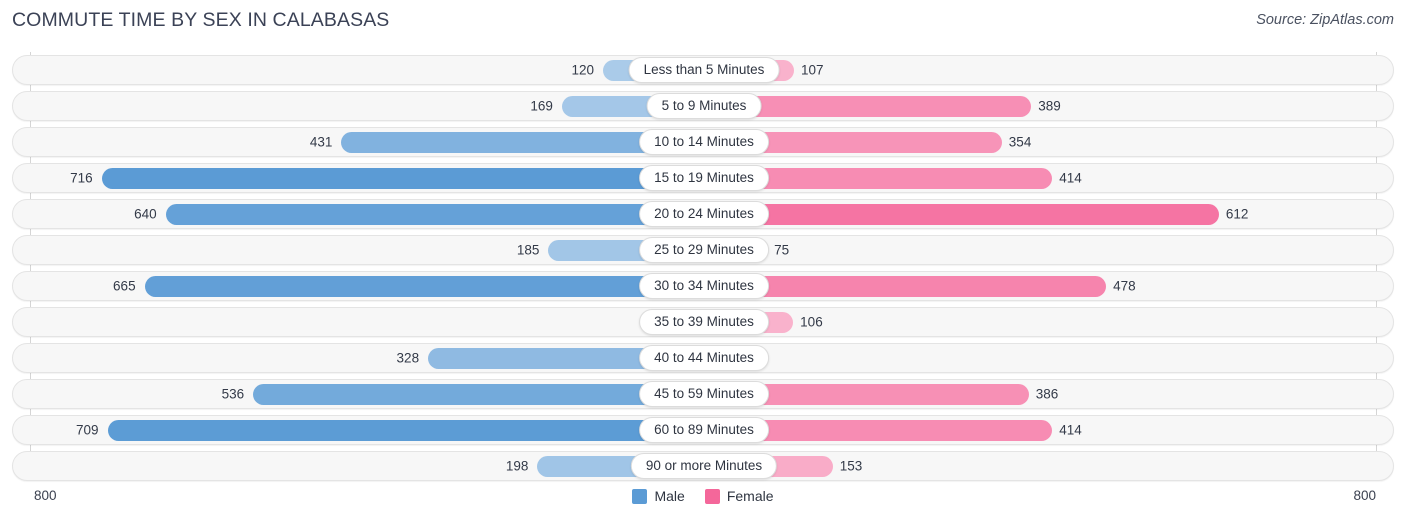 The height and width of the screenshot is (523, 1406). Describe the element at coordinates (124, 286) in the screenshot. I see `value-label-male: 665` at that location.